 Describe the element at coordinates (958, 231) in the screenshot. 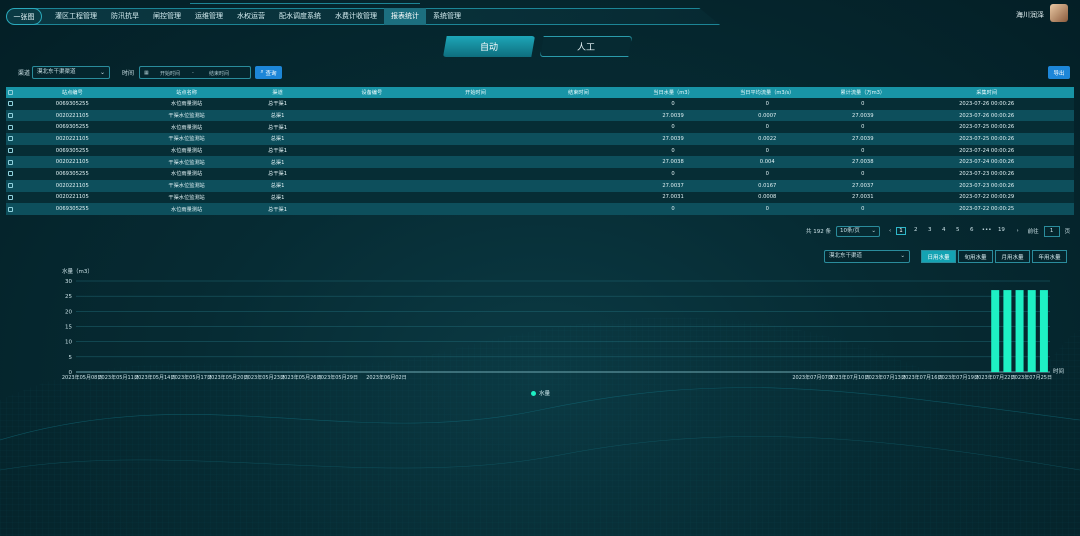

I see `page-number: 5` at that location.